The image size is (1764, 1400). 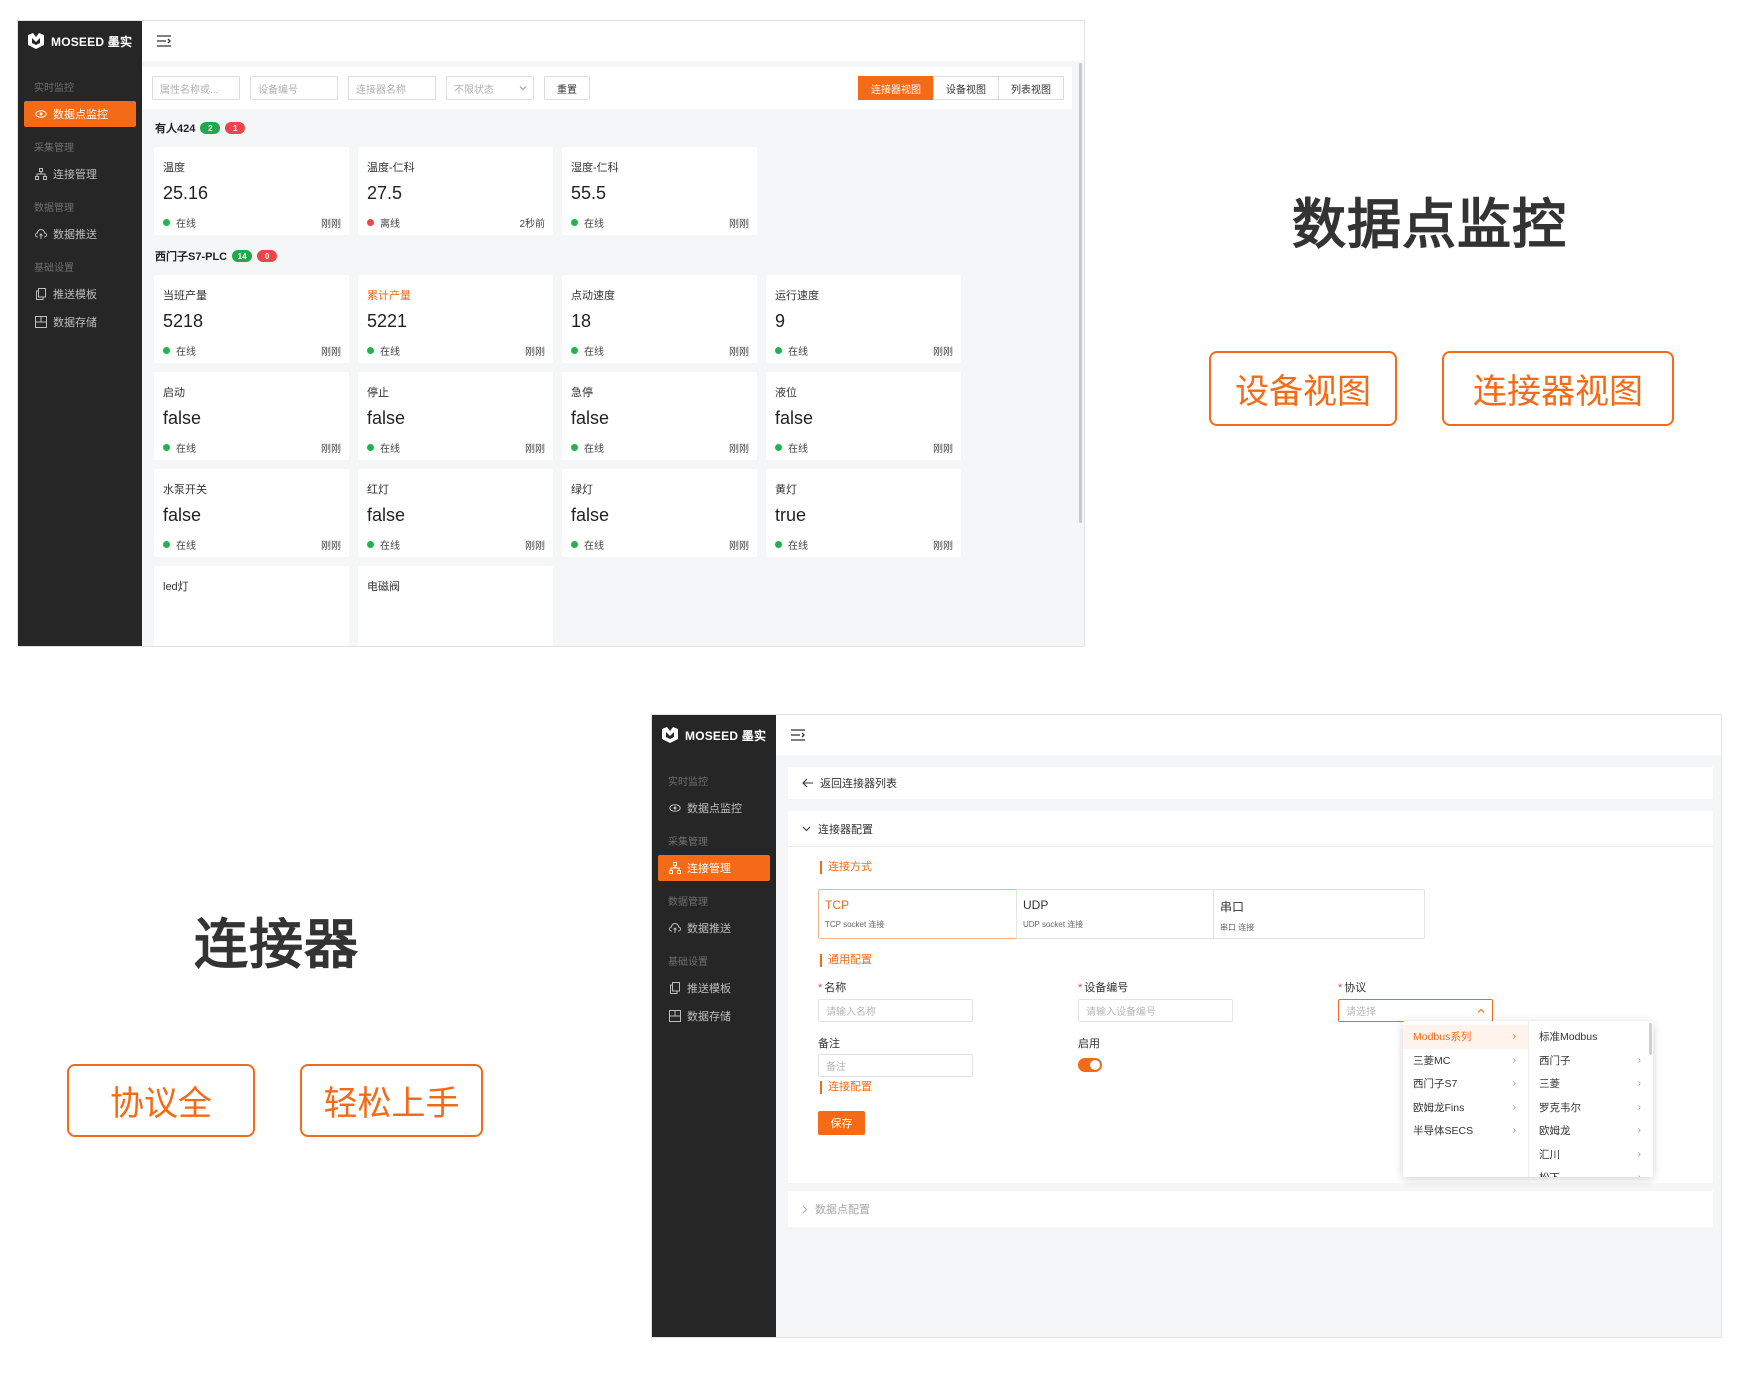 I want to click on datapoint-card: 水泵开关 false 在线 刚刚, so click(x=251, y=513).